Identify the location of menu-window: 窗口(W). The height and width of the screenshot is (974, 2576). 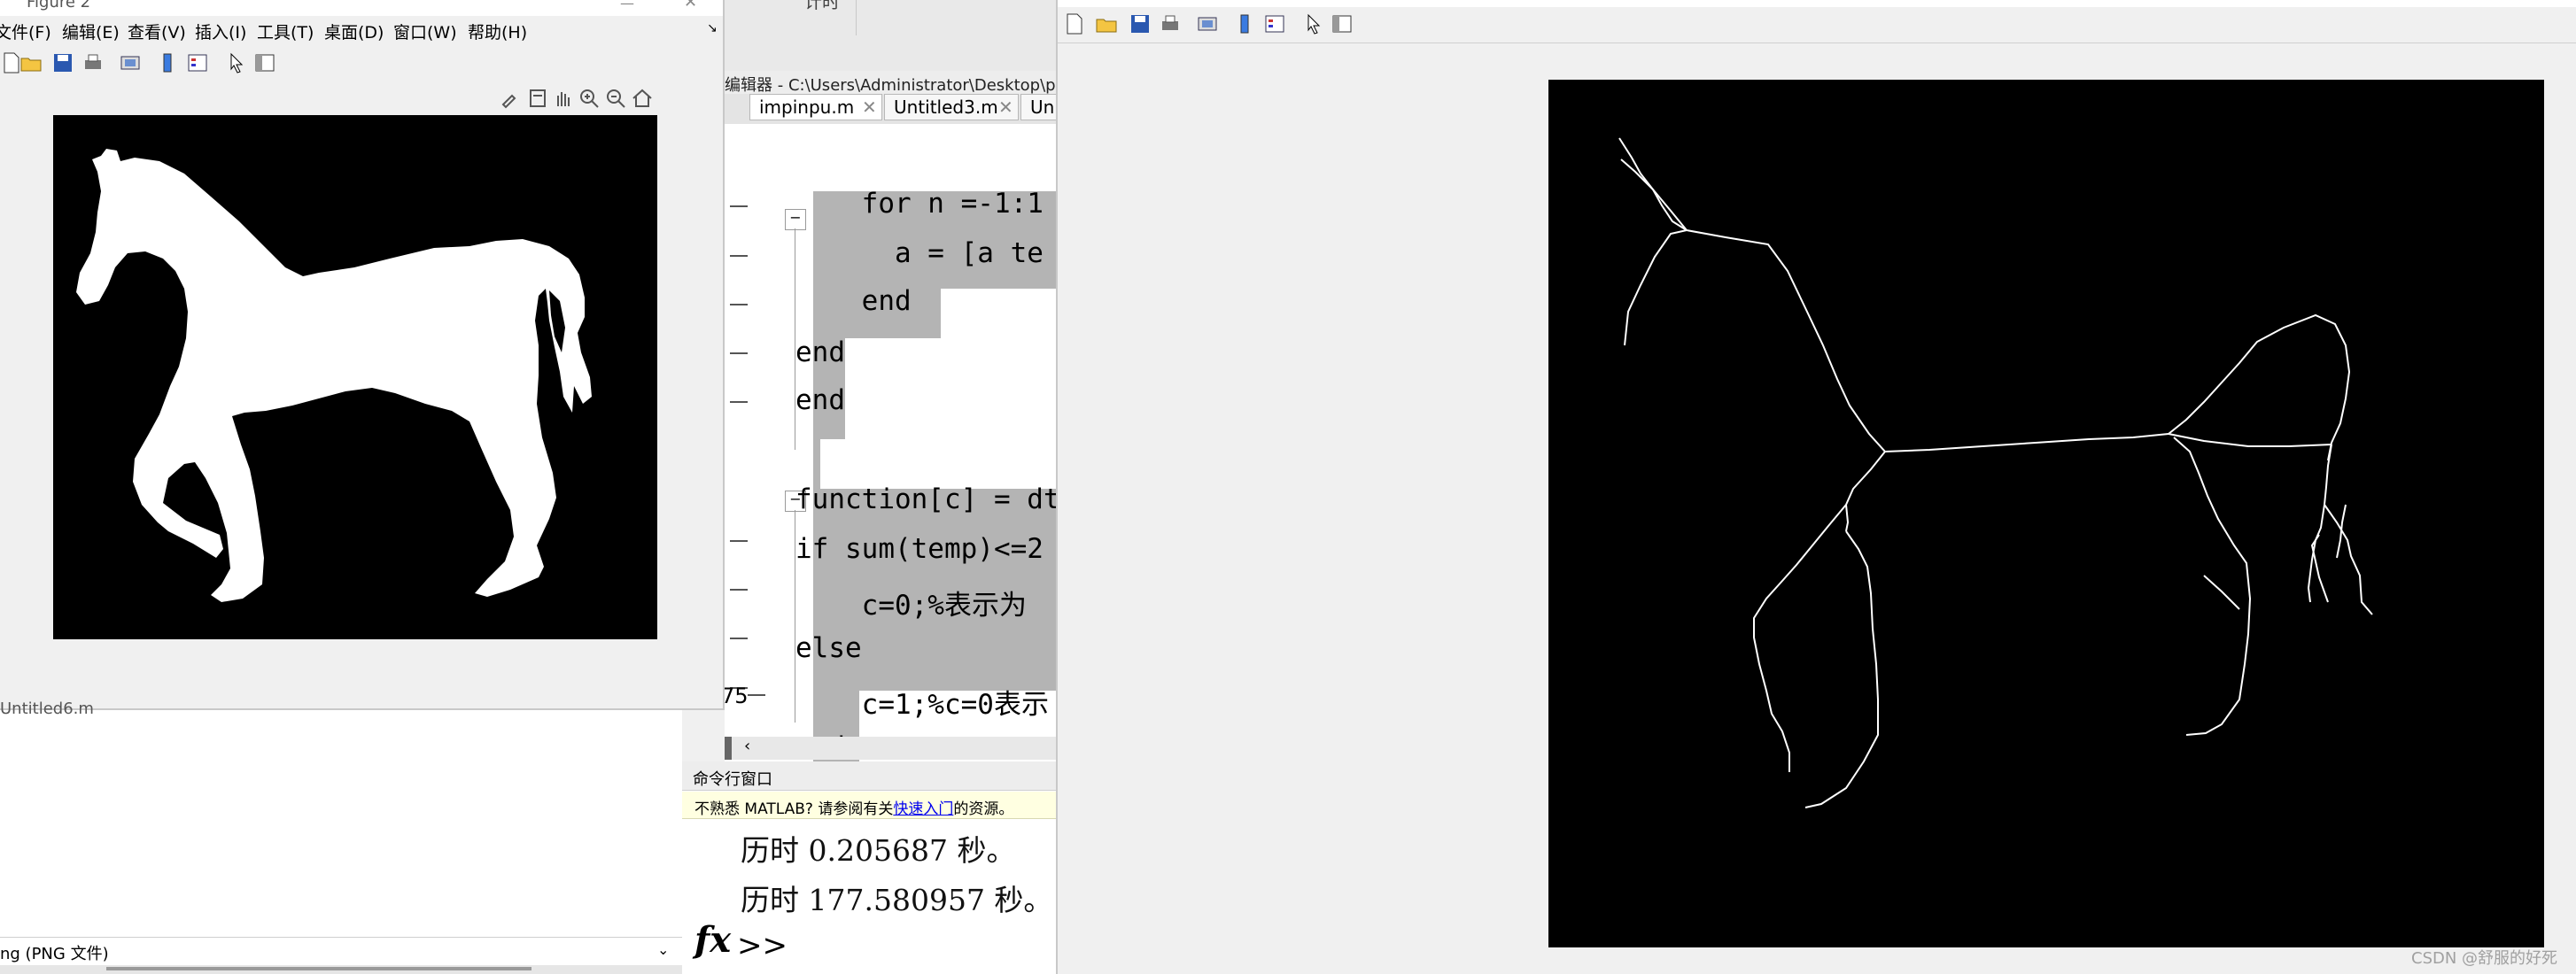
(425, 31).